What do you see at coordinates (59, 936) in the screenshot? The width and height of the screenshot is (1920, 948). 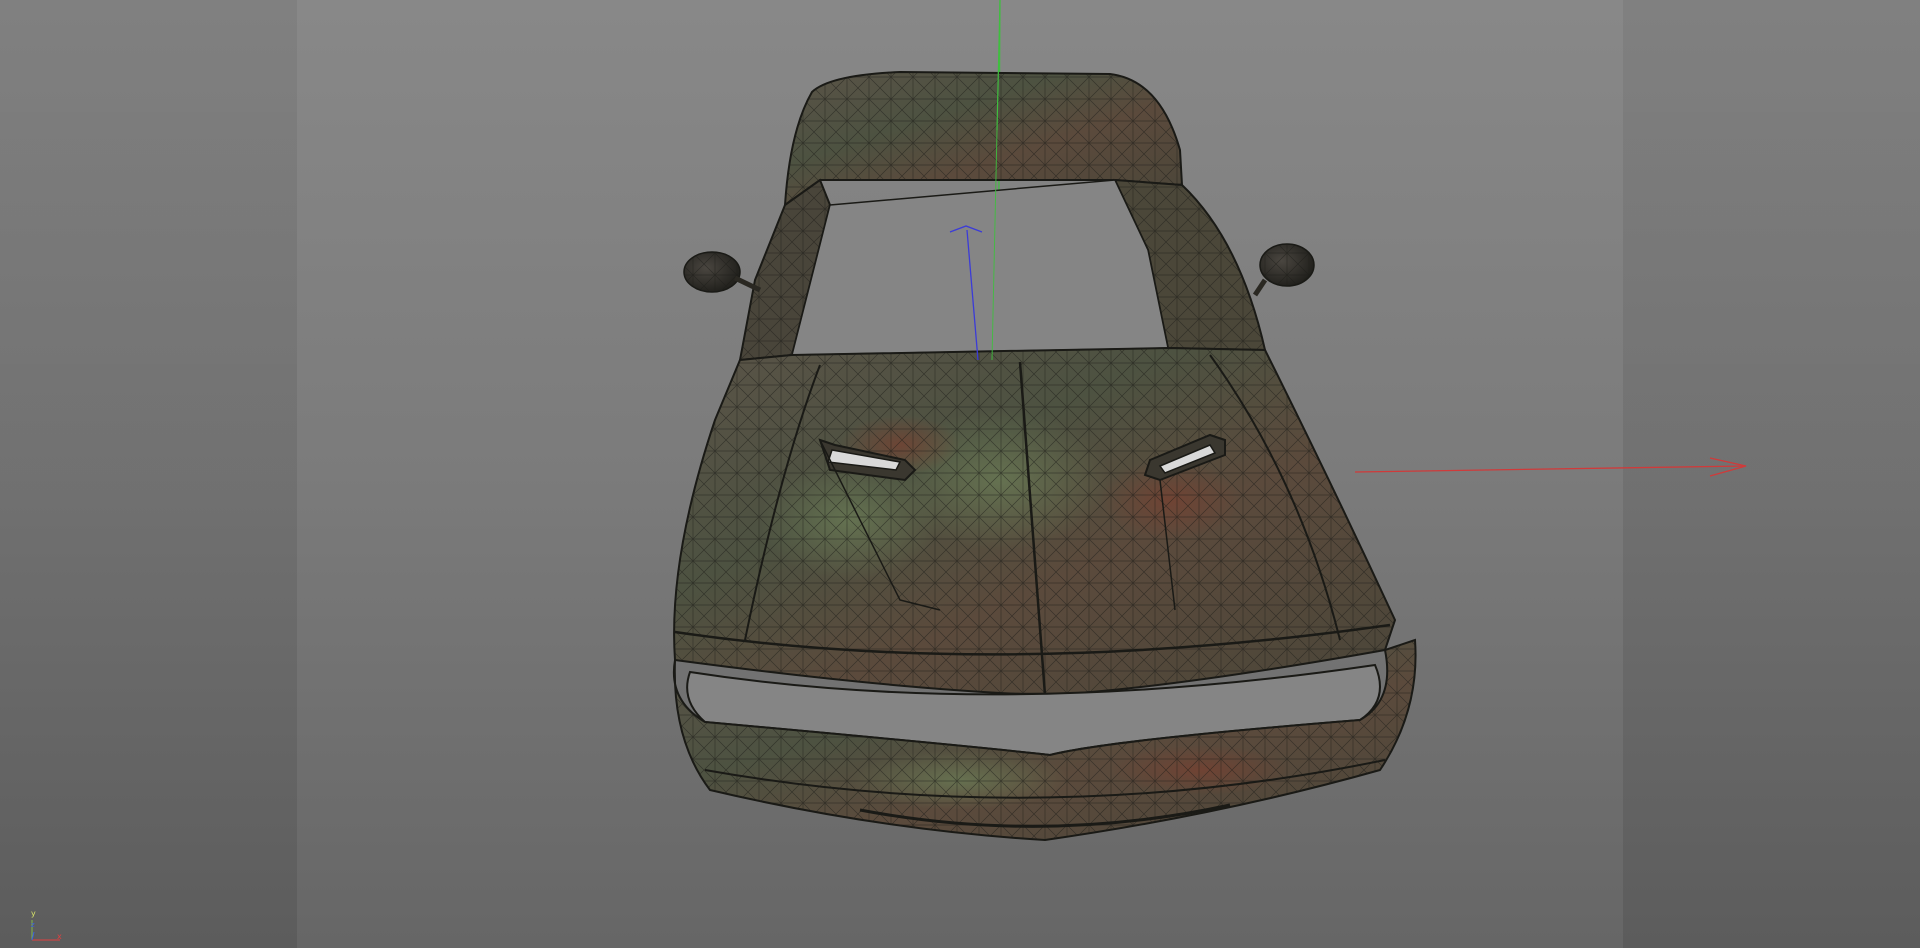 I see `mini-axis-x-label: x` at bounding box center [59, 936].